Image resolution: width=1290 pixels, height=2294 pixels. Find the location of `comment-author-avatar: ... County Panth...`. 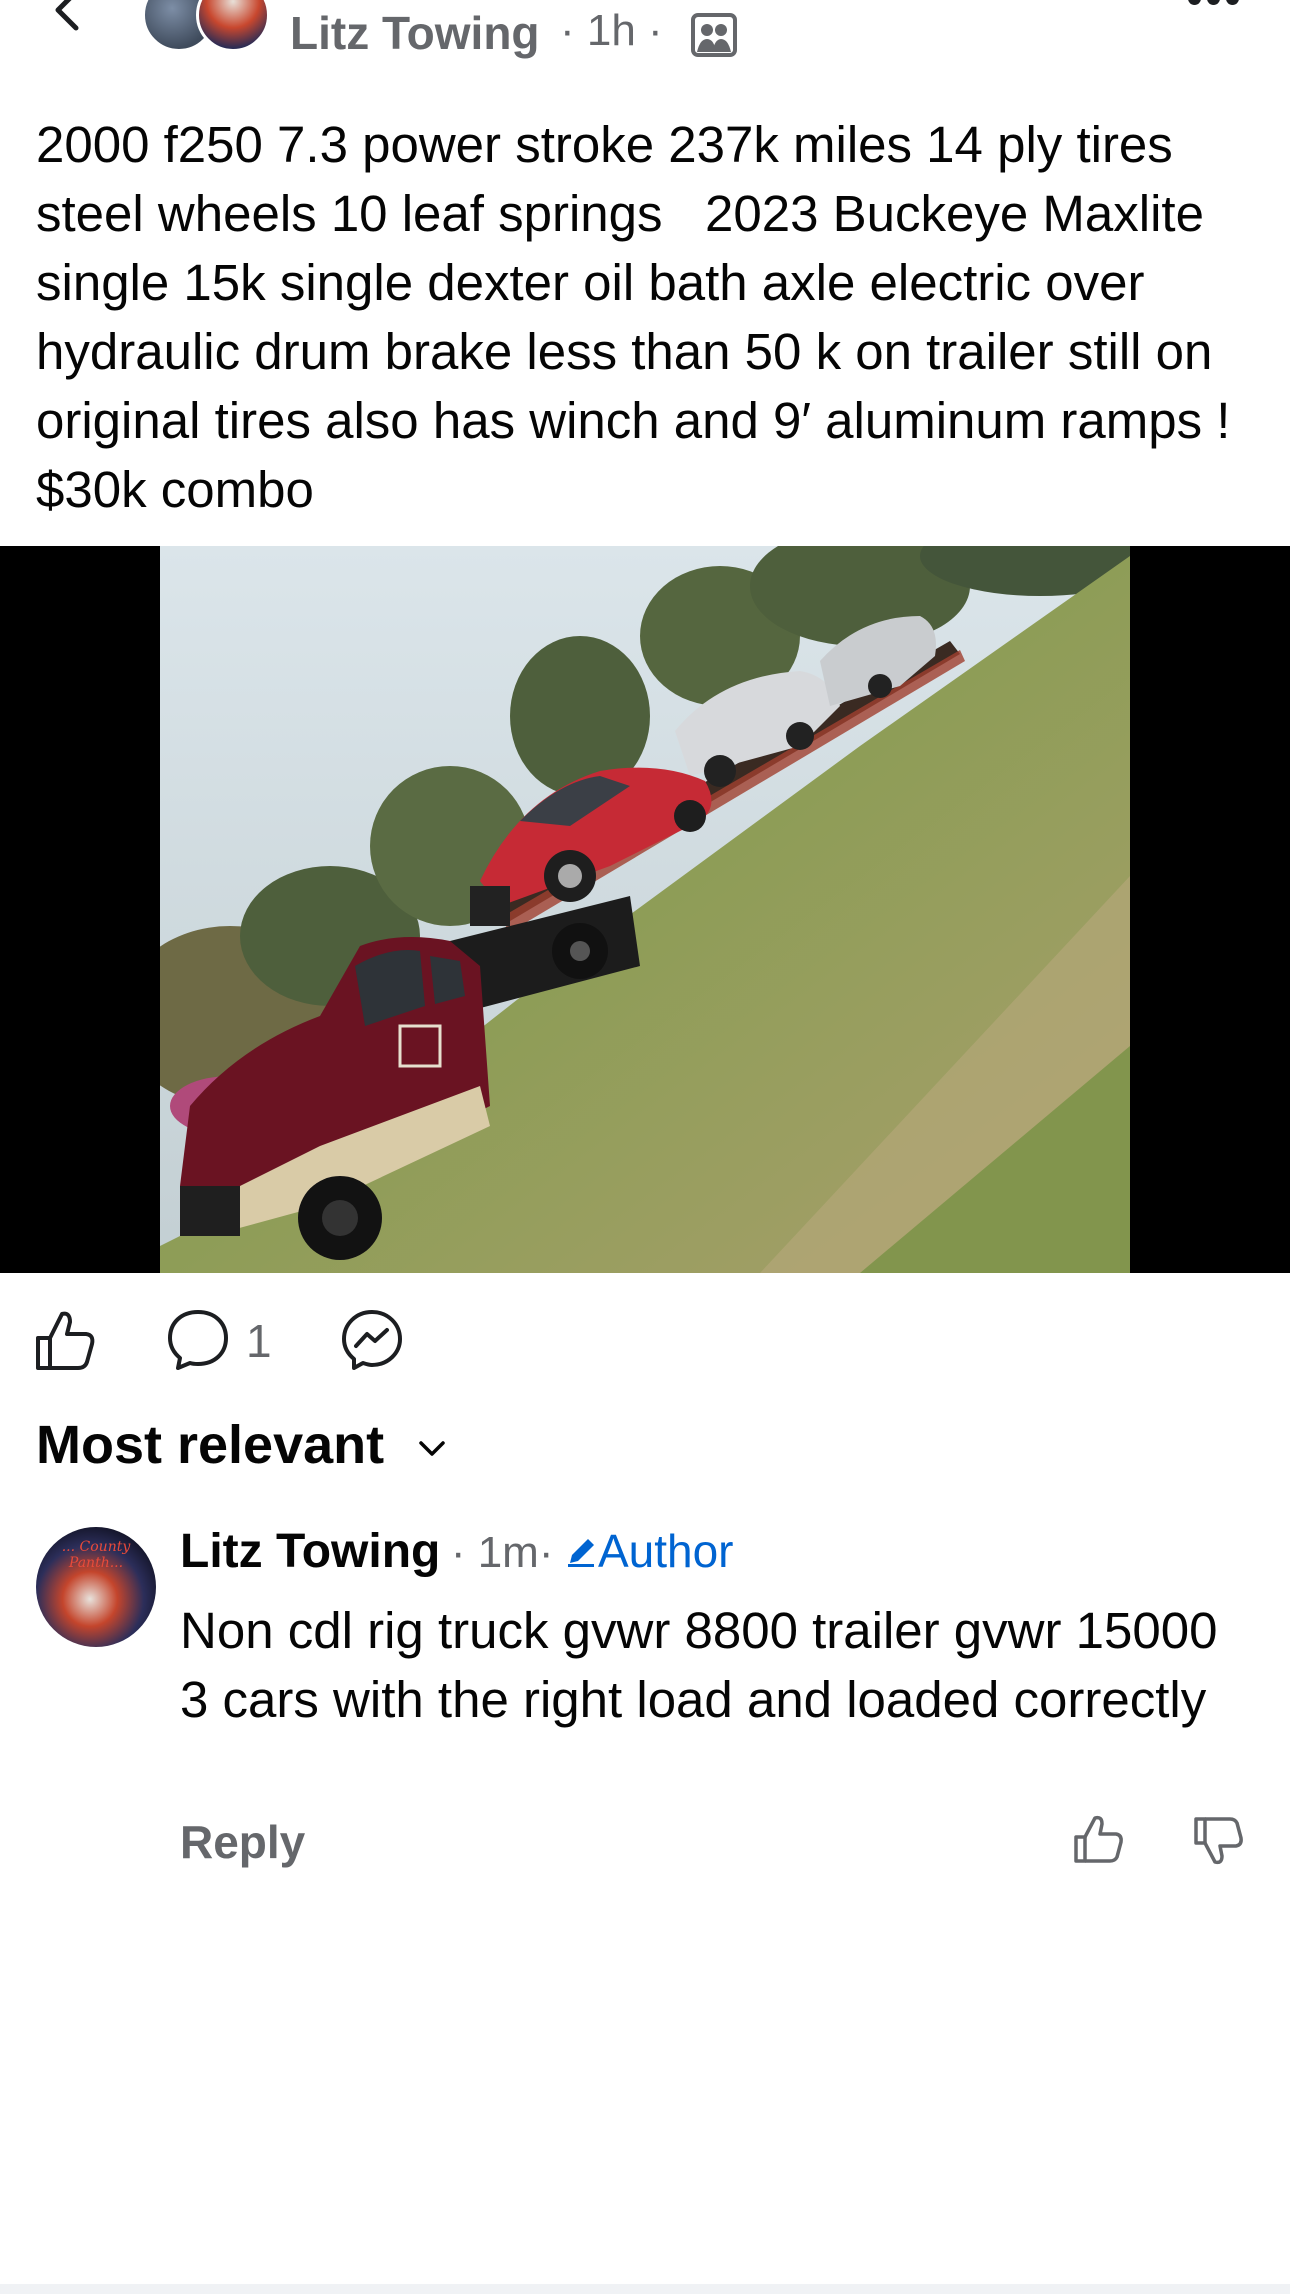

comment-author-avatar: ... County Panth... is located at coordinates (96, 1587).